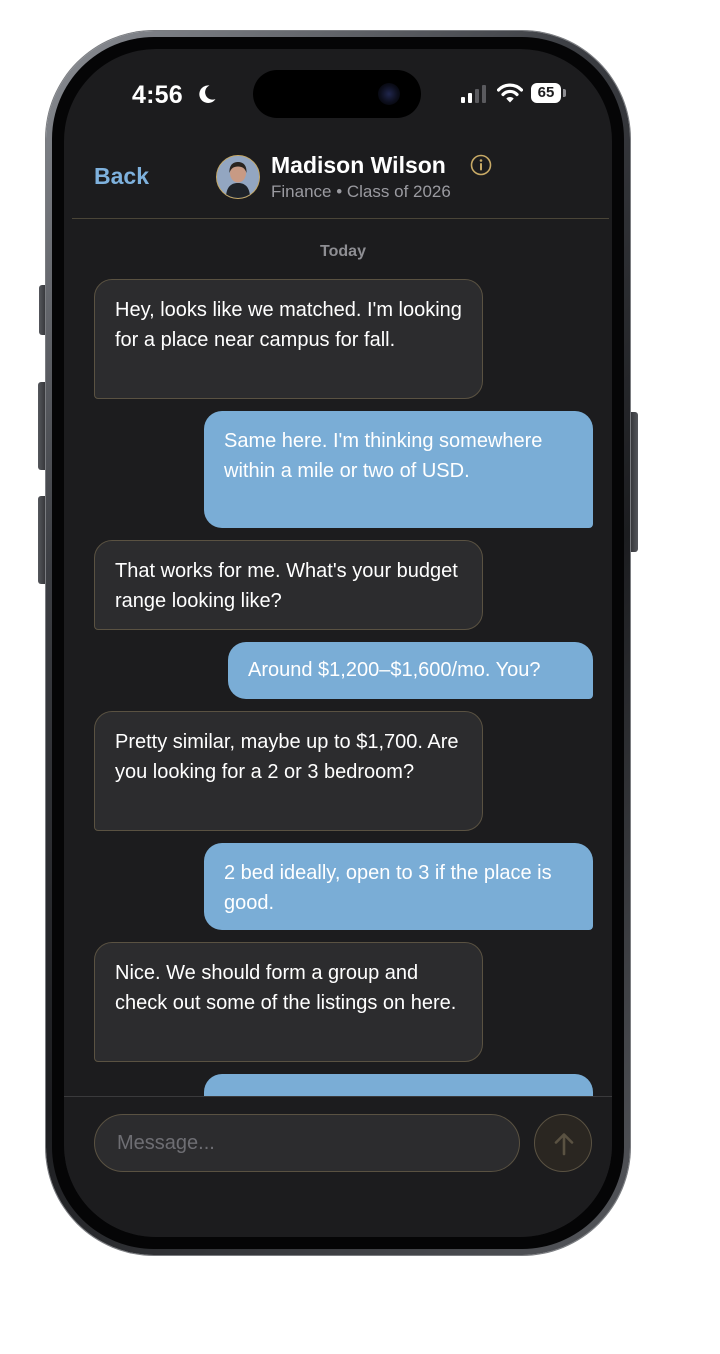  Describe the element at coordinates (157, 95) in the screenshot. I see `status-time: 4:56` at that location.